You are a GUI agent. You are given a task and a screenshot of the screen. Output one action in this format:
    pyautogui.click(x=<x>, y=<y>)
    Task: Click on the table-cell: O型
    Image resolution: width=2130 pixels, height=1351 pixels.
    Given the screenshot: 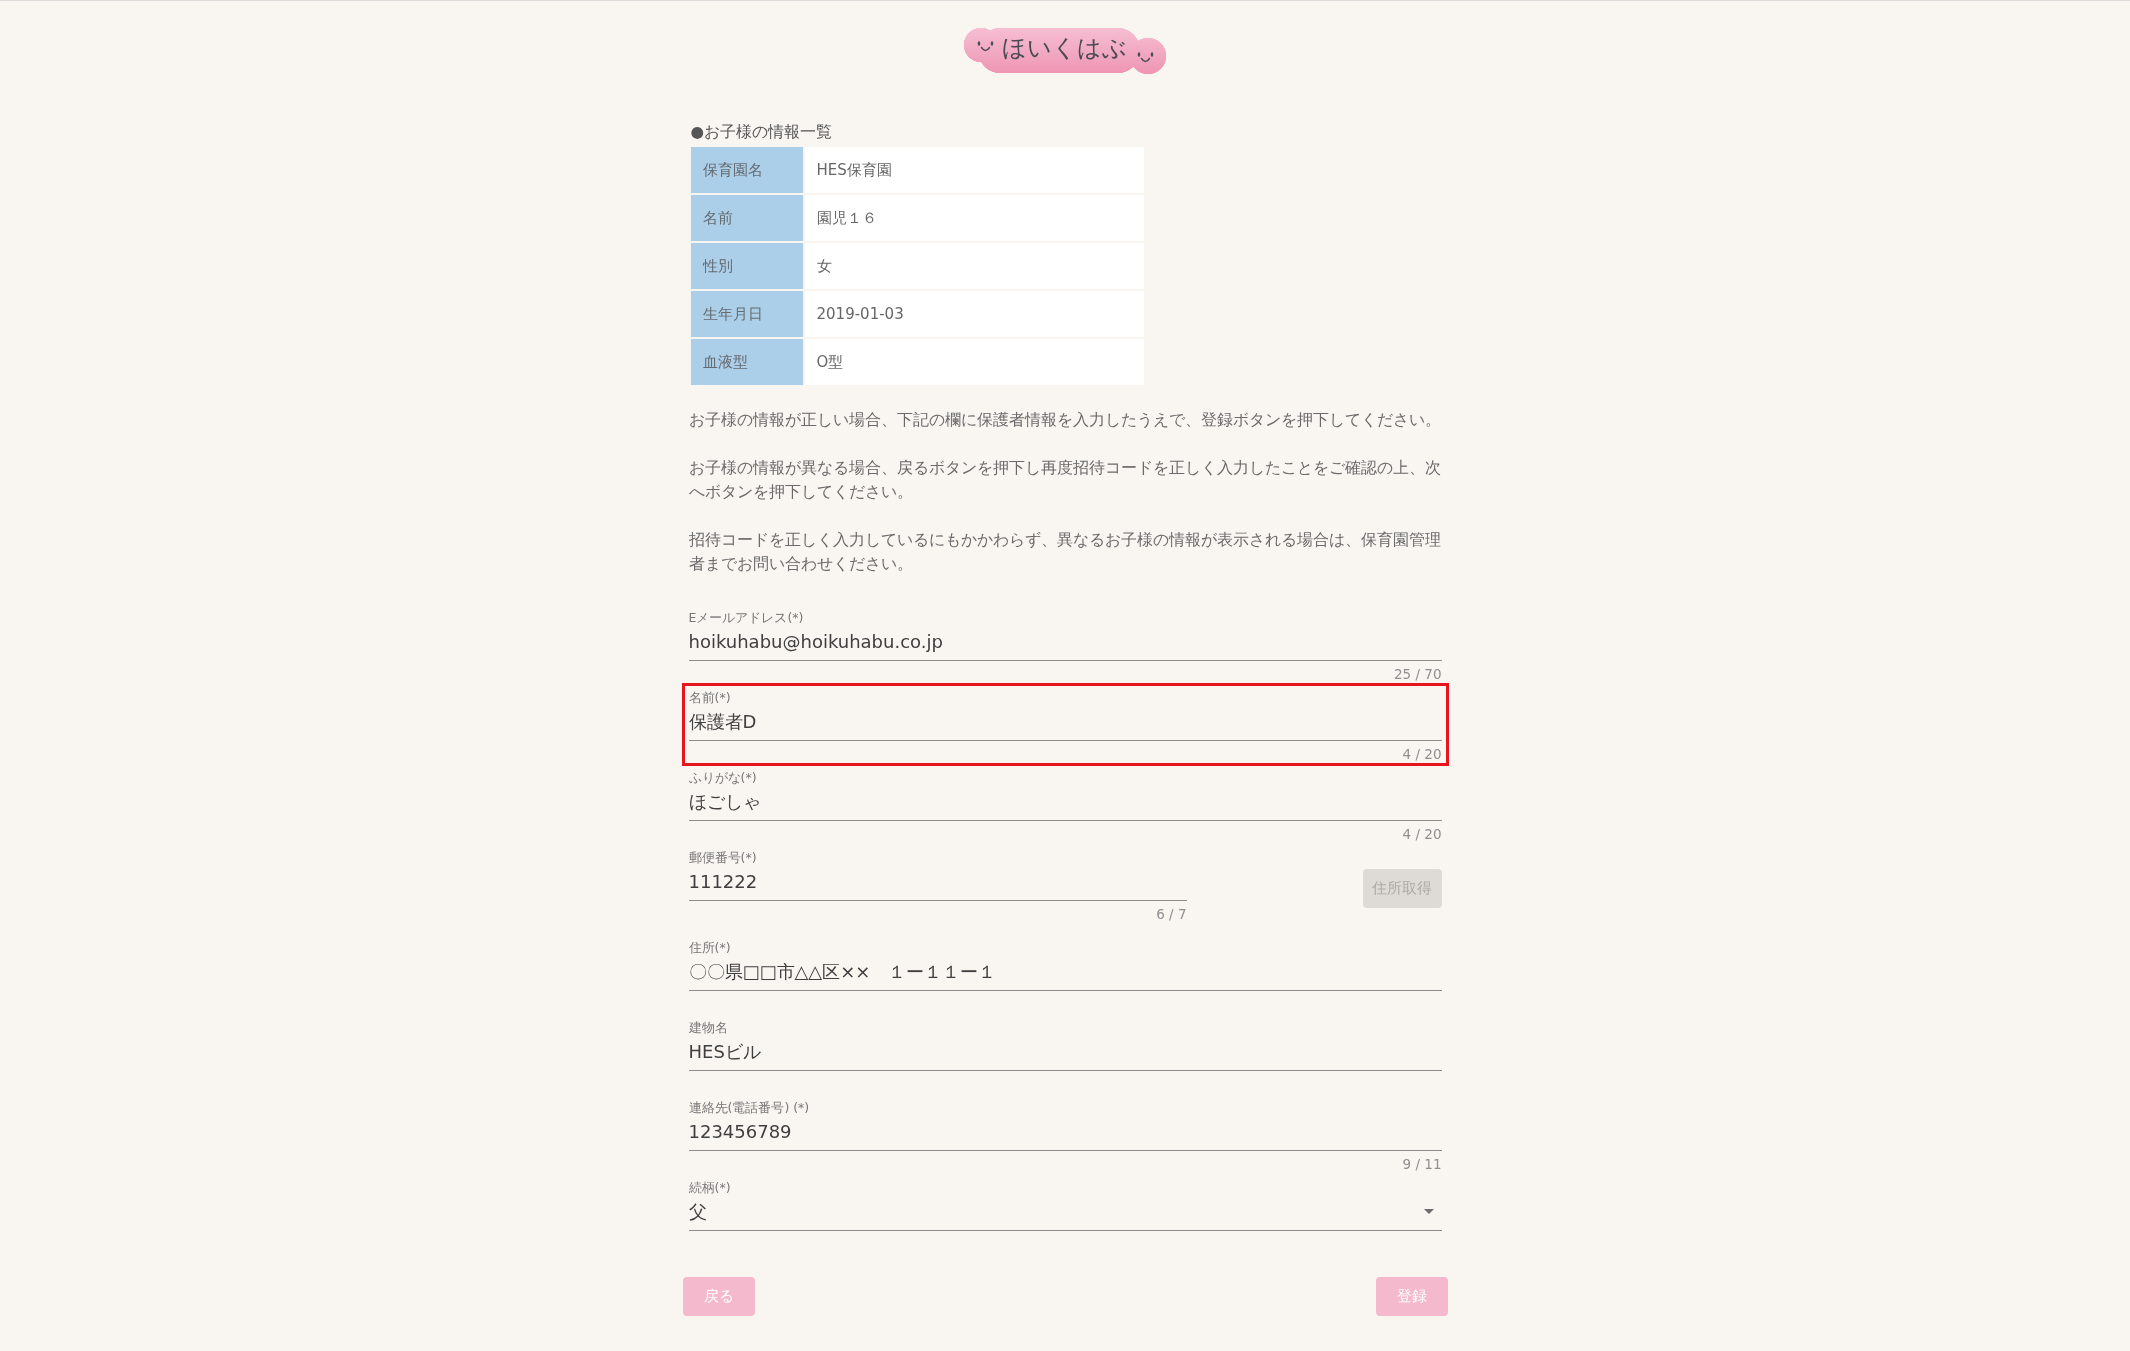 What is the action you would take?
    pyautogui.click(x=974, y=362)
    